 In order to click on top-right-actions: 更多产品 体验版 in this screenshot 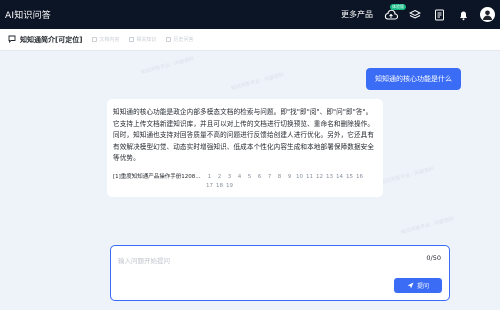, I will do `click(418, 12)`.